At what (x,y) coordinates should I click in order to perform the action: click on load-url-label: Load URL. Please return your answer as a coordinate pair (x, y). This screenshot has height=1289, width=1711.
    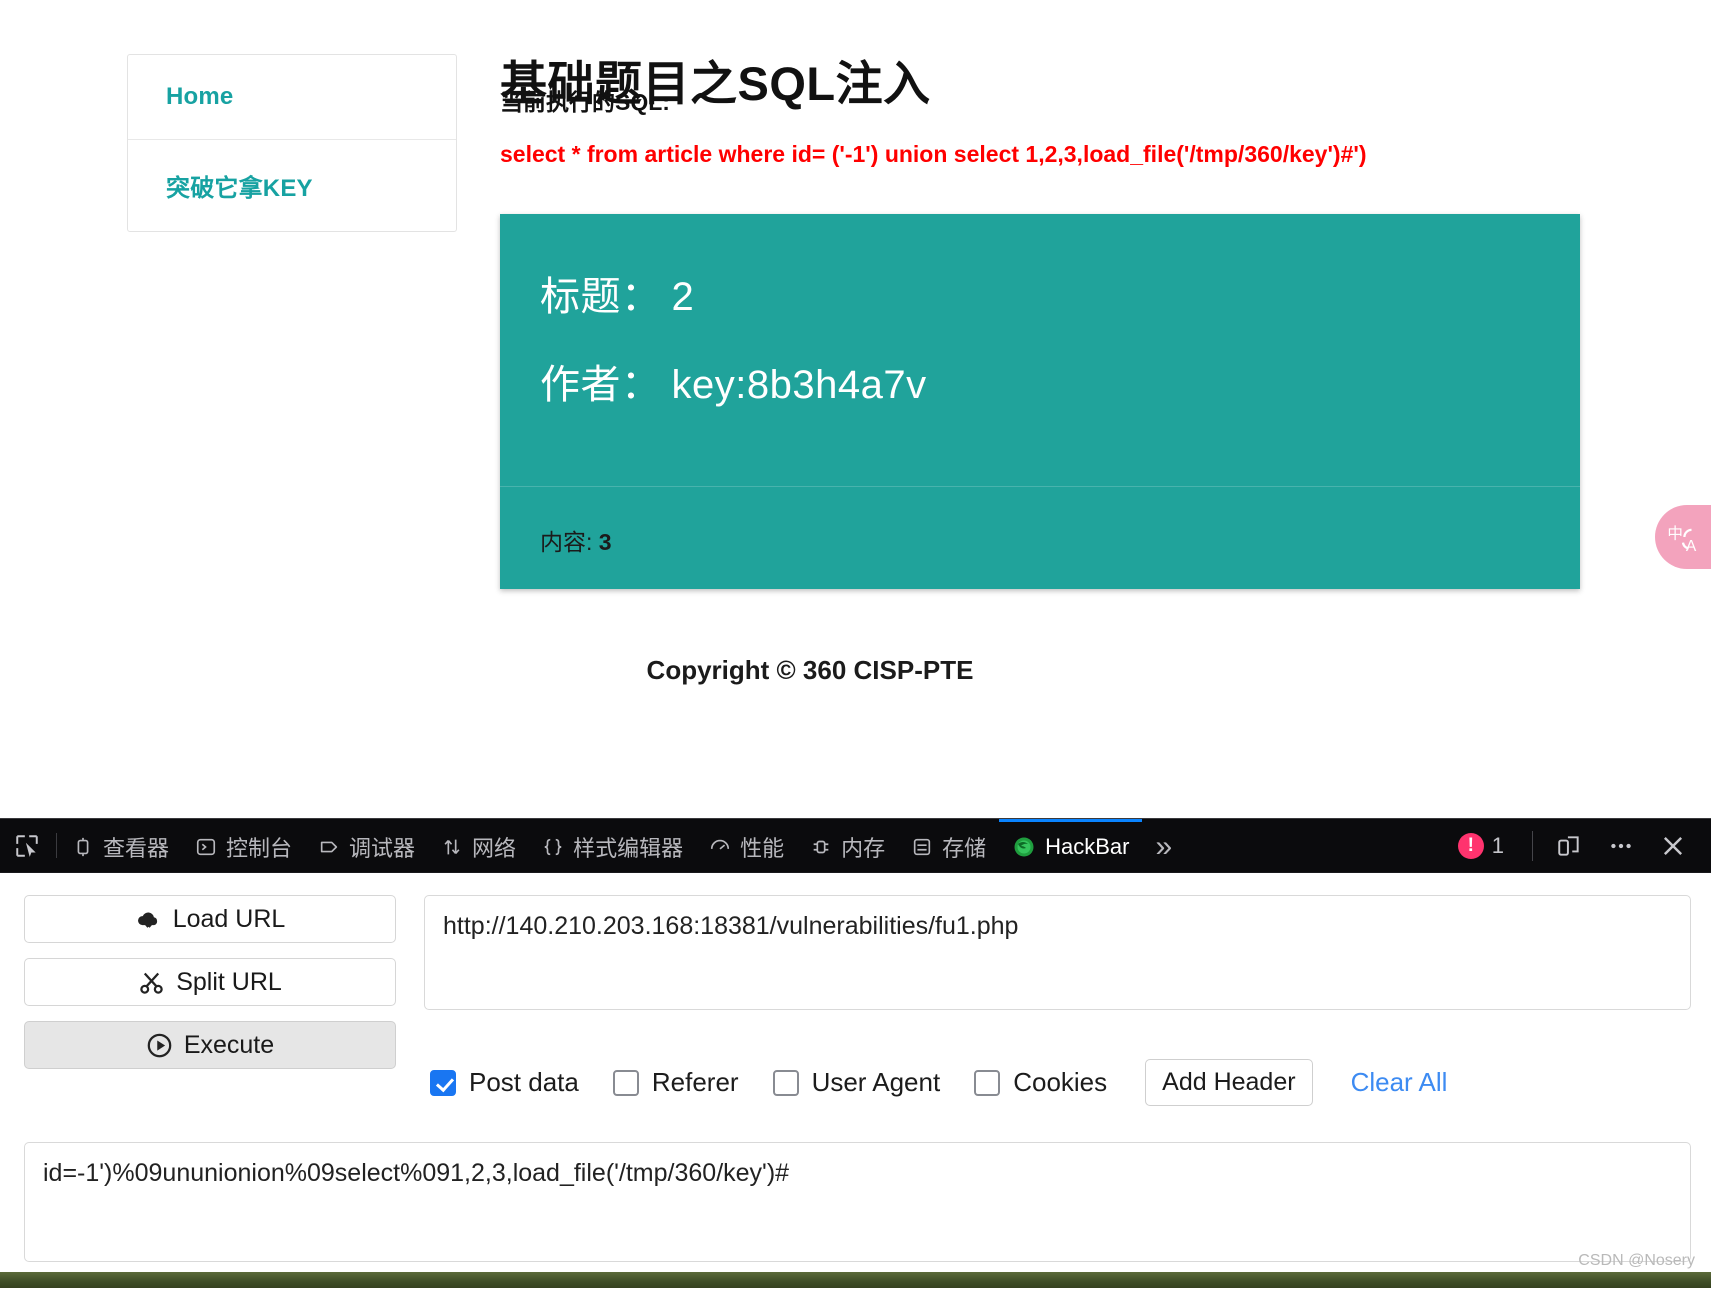
    Looking at the image, I should click on (229, 918).